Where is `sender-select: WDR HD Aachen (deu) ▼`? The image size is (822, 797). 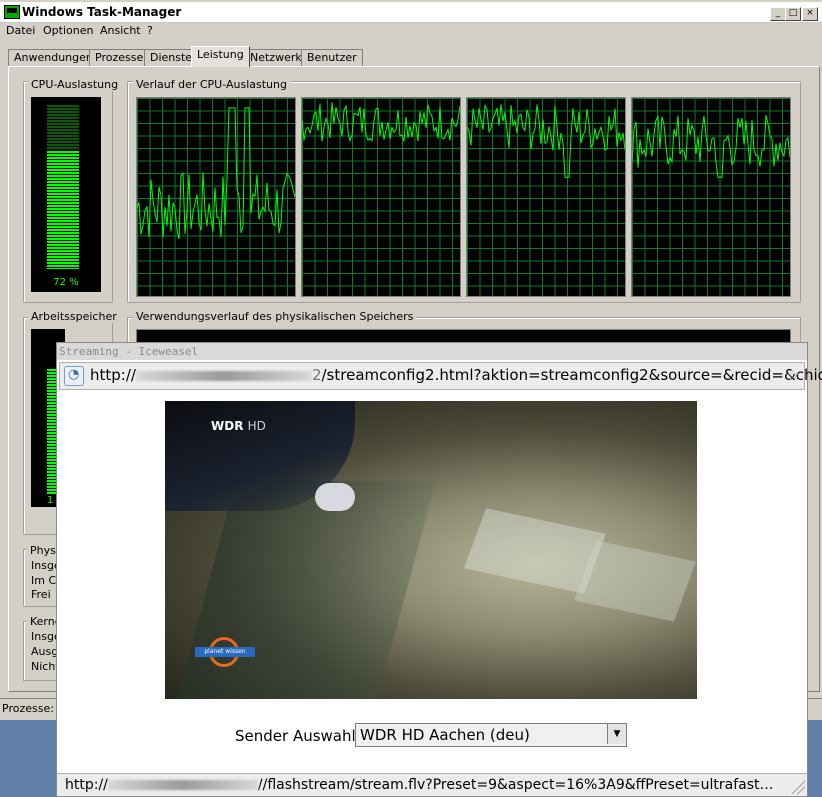 sender-select: WDR HD Aachen (deu) ▼ is located at coordinates (491, 735).